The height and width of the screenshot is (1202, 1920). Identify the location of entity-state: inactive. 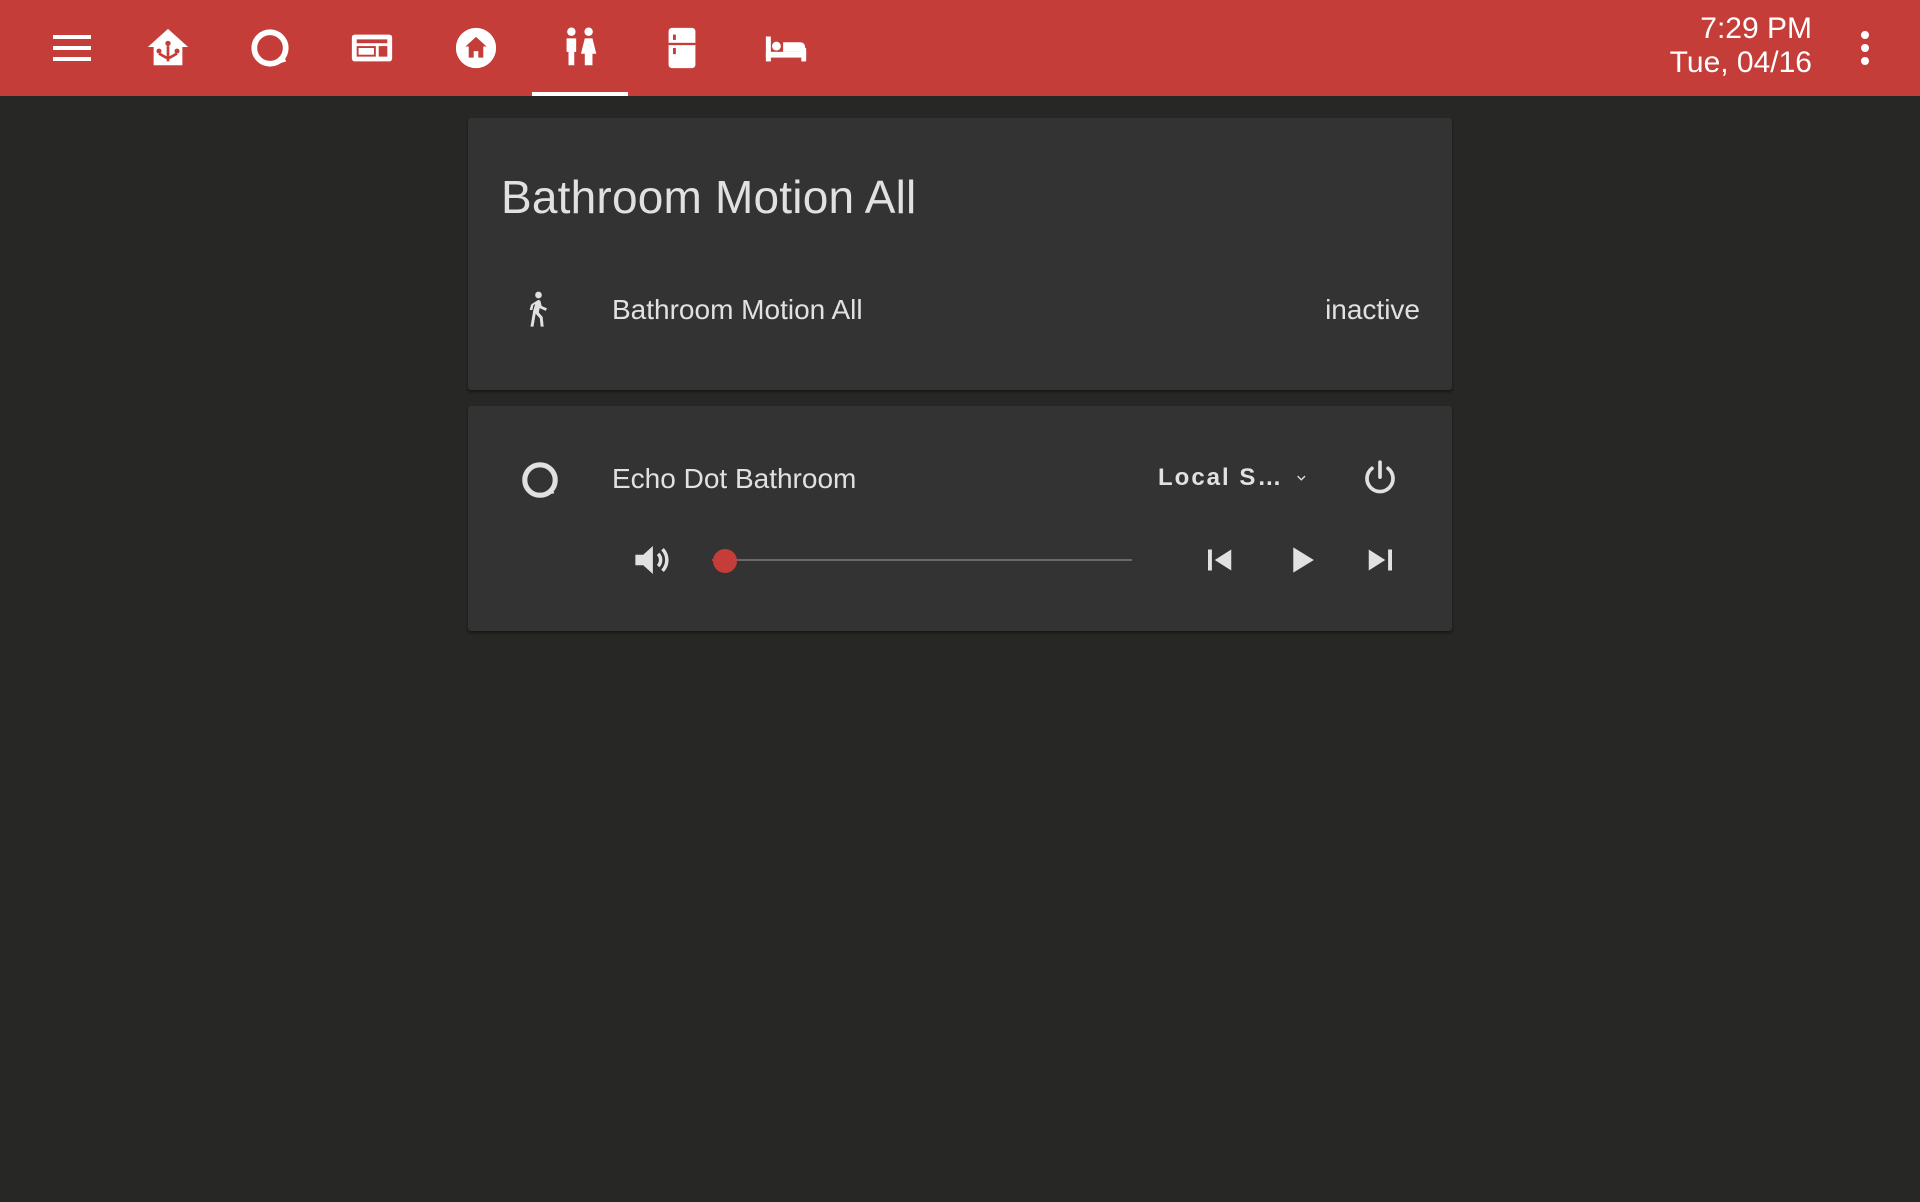
(1372, 309).